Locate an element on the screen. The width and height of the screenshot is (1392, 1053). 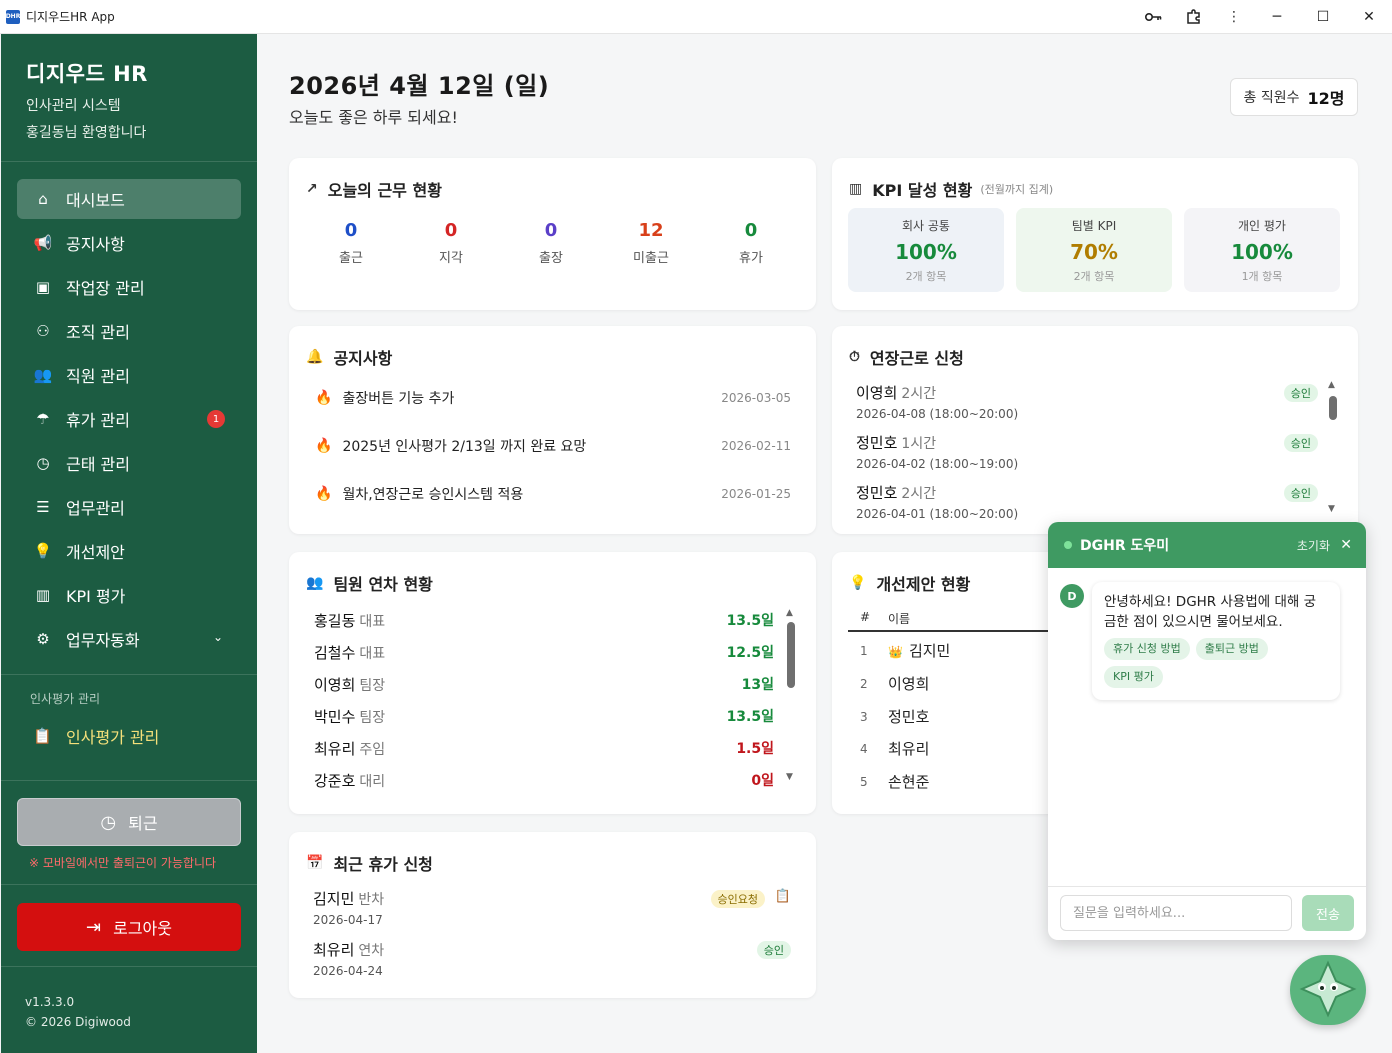
minimize-button: ─ is located at coordinates (1277, 17).